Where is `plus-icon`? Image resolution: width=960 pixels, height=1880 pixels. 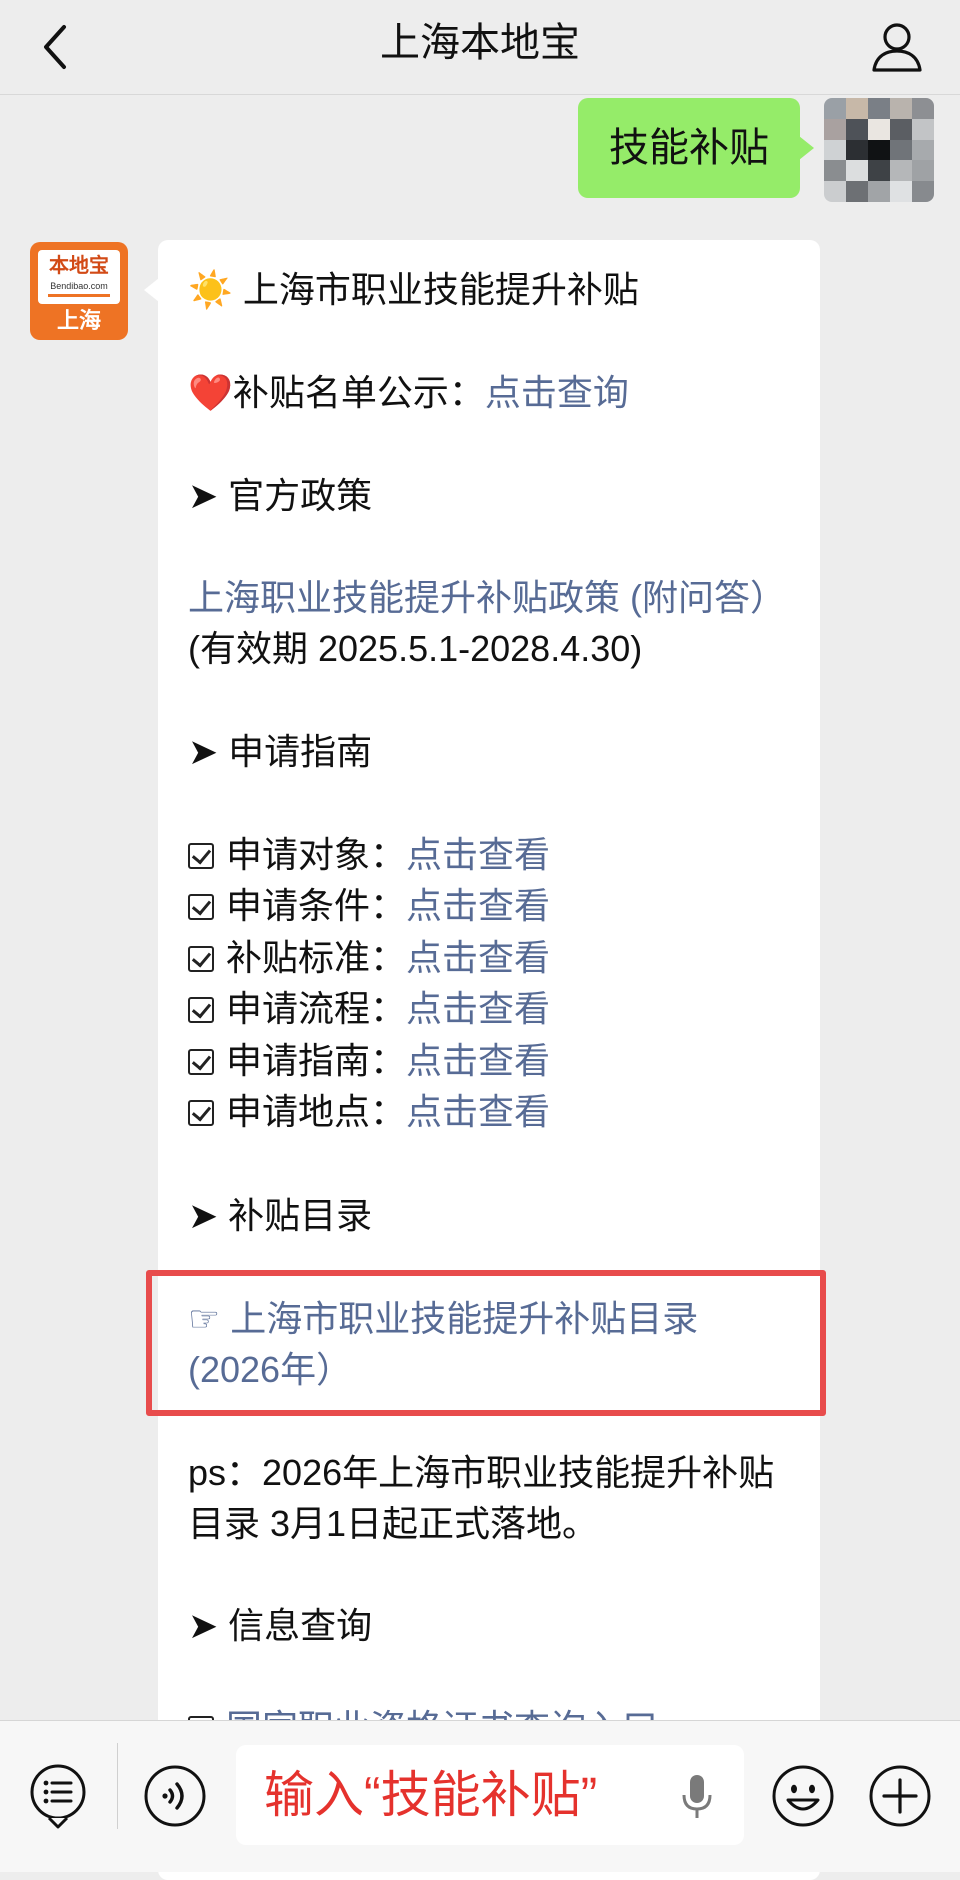 plus-icon is located at coordinates (900, 1796).